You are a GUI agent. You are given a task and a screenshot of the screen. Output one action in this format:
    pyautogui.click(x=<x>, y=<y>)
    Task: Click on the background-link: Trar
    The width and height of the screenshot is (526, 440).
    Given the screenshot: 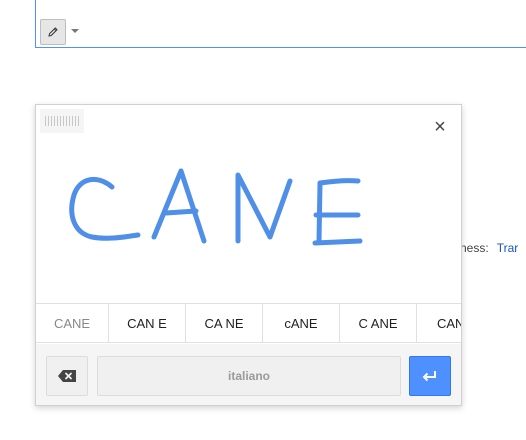 What is the action you would take?
    pyautogui.click(x=508, y=248)
    